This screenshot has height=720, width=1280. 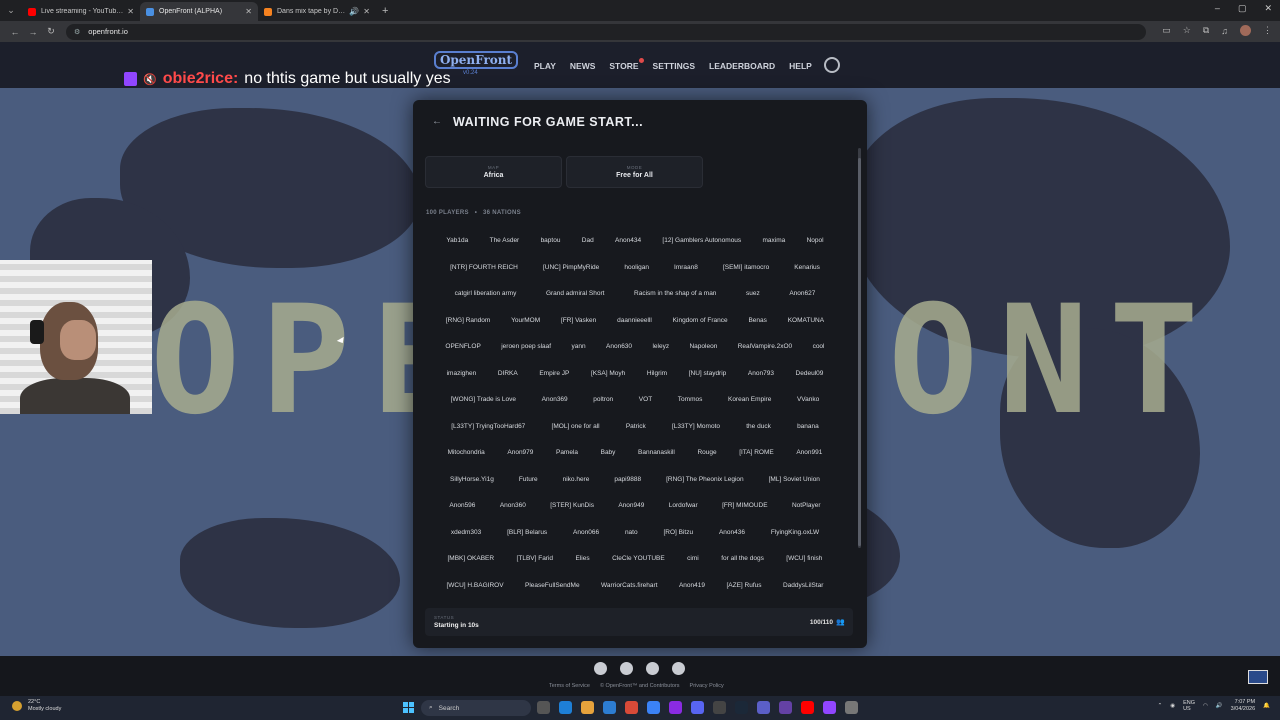 What do you see at coordinates (1224, 31) in the screenshot?
I see `media-icon: ♫` at bounding box center [1224, 31].